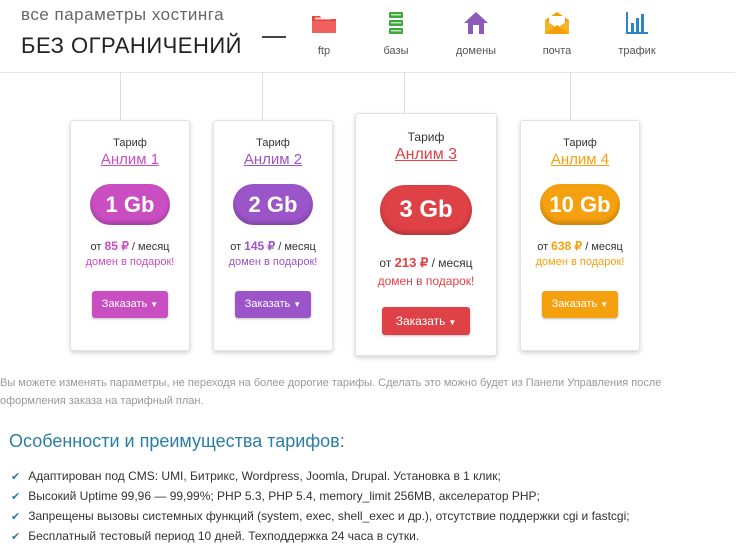 The image size is (749, 560). I want to click on chart-icon, so click(637, 23).